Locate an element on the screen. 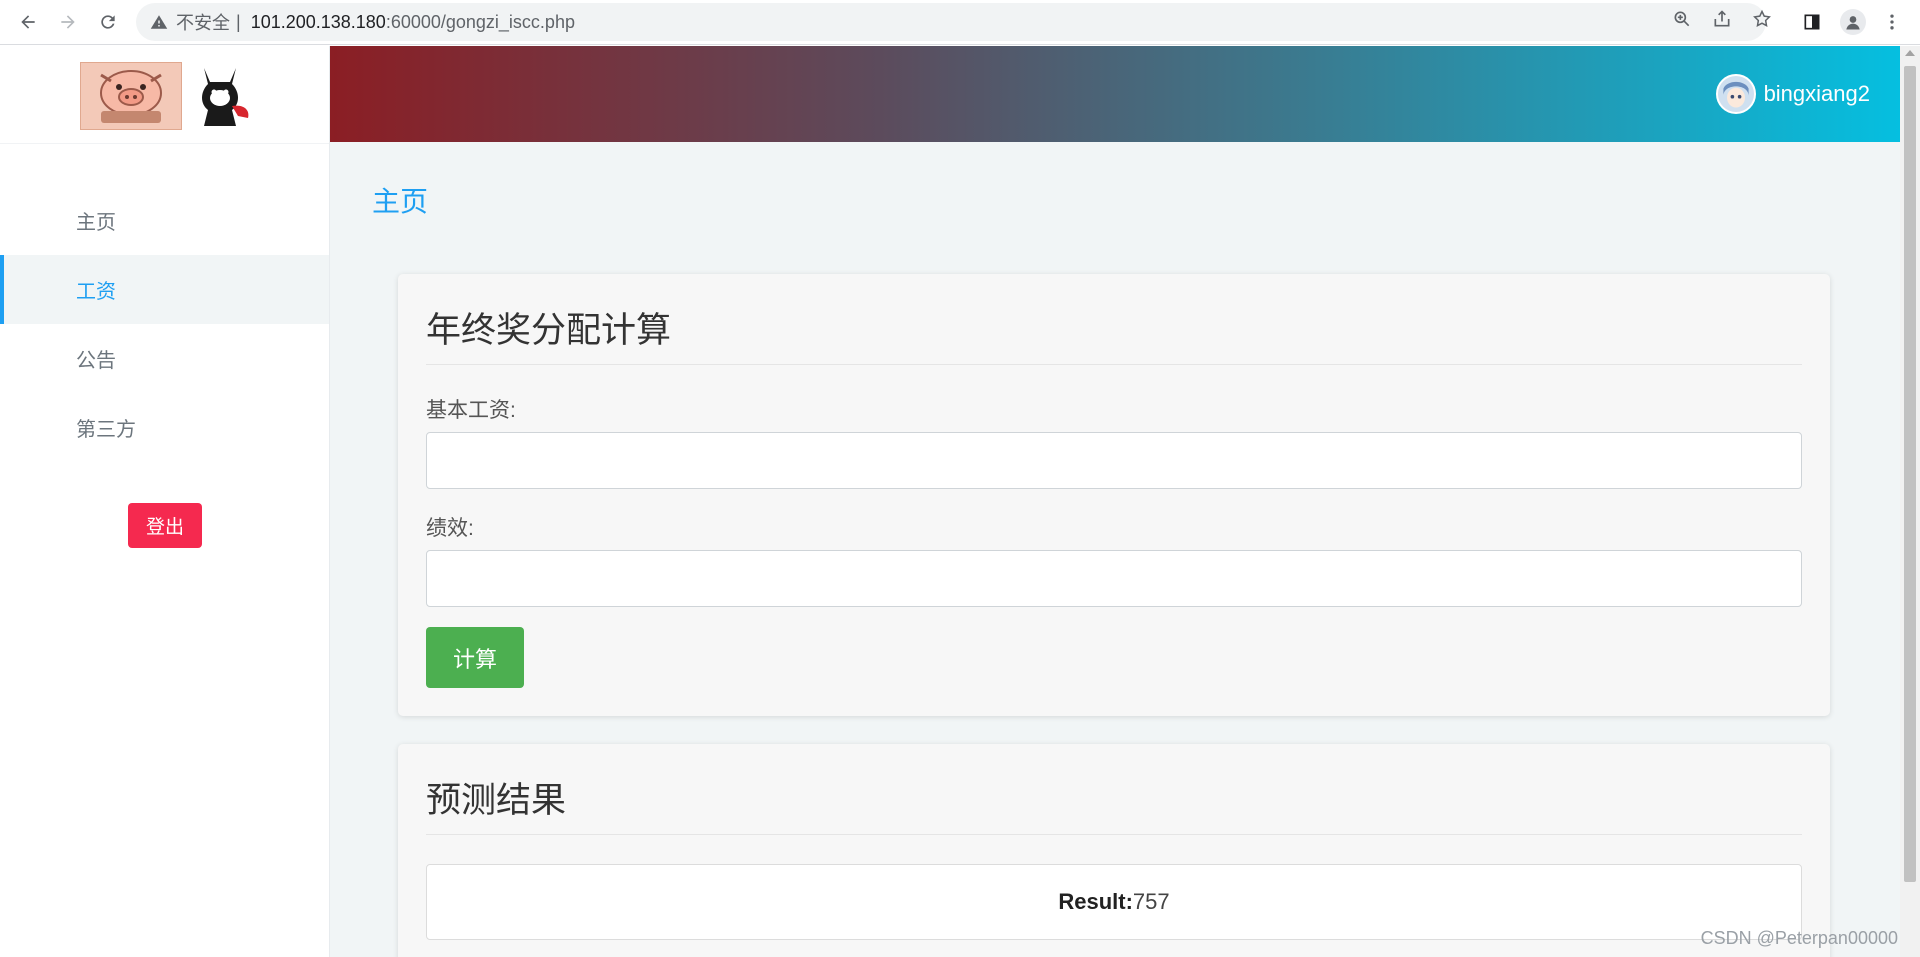 This screenshot has width=1920, height=957. sidebar-menu: 主页 工资 公告 第三方 is located at coordinates (164, 324).